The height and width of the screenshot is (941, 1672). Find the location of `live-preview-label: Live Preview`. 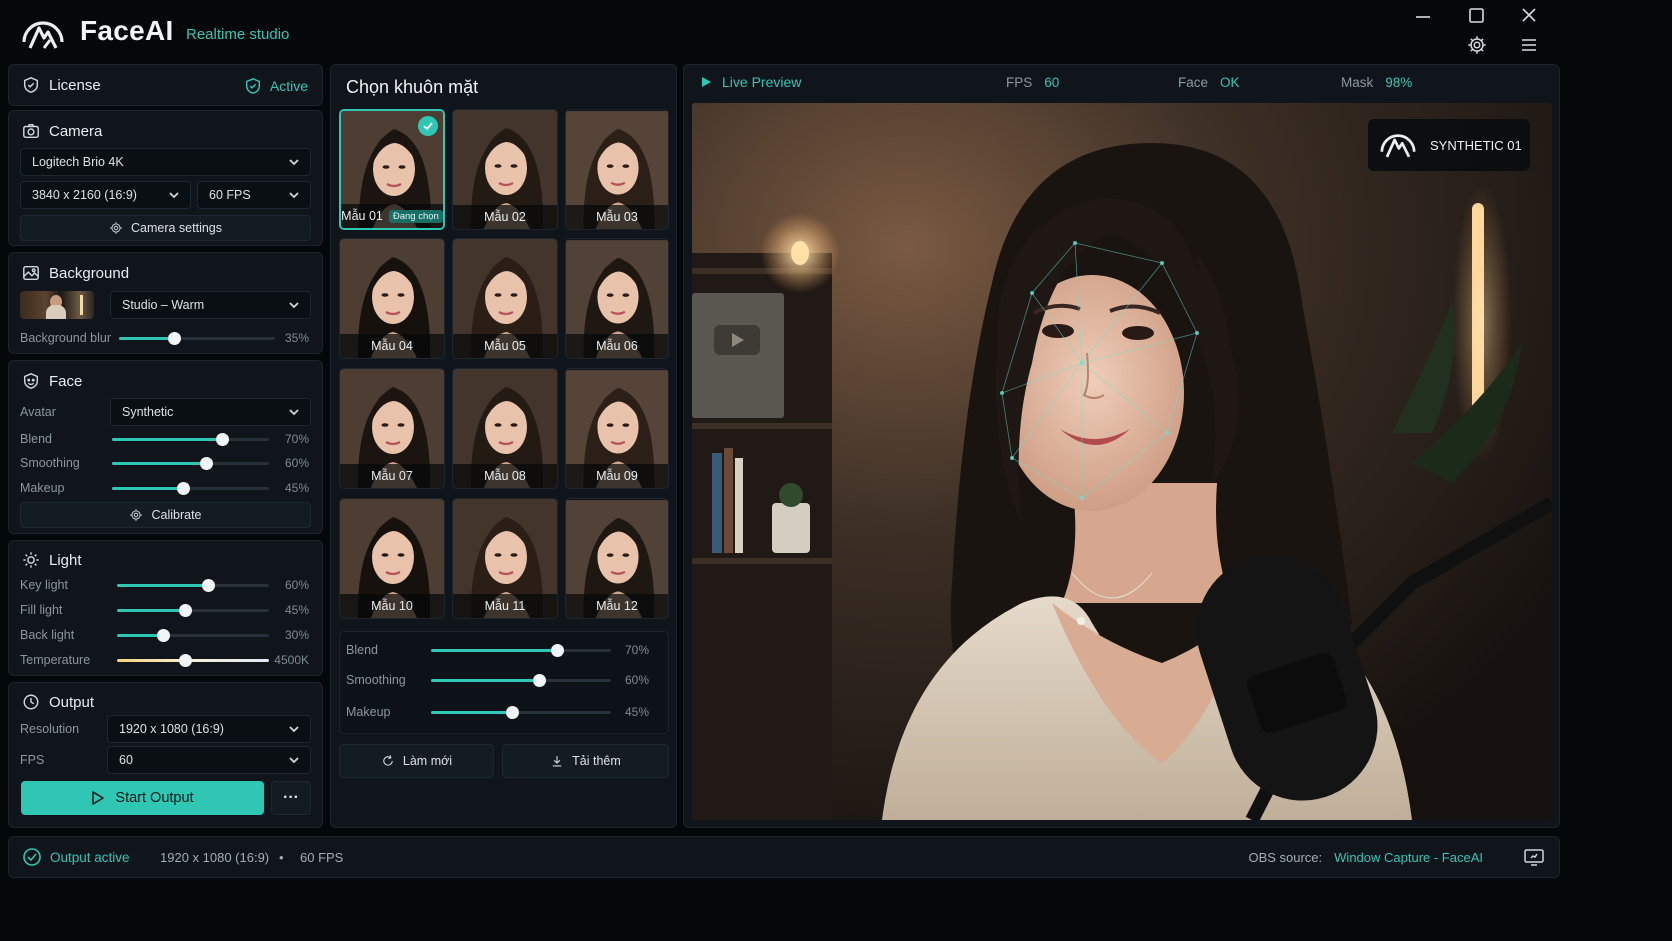

live-preview-label: Live Preview is located at coordinates (750, 82).